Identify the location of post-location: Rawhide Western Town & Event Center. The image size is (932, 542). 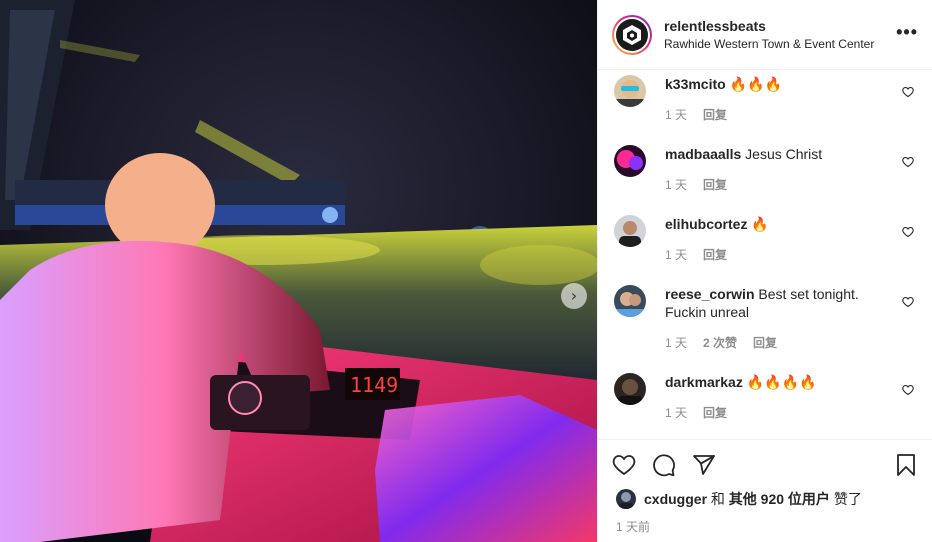
(769, 44).